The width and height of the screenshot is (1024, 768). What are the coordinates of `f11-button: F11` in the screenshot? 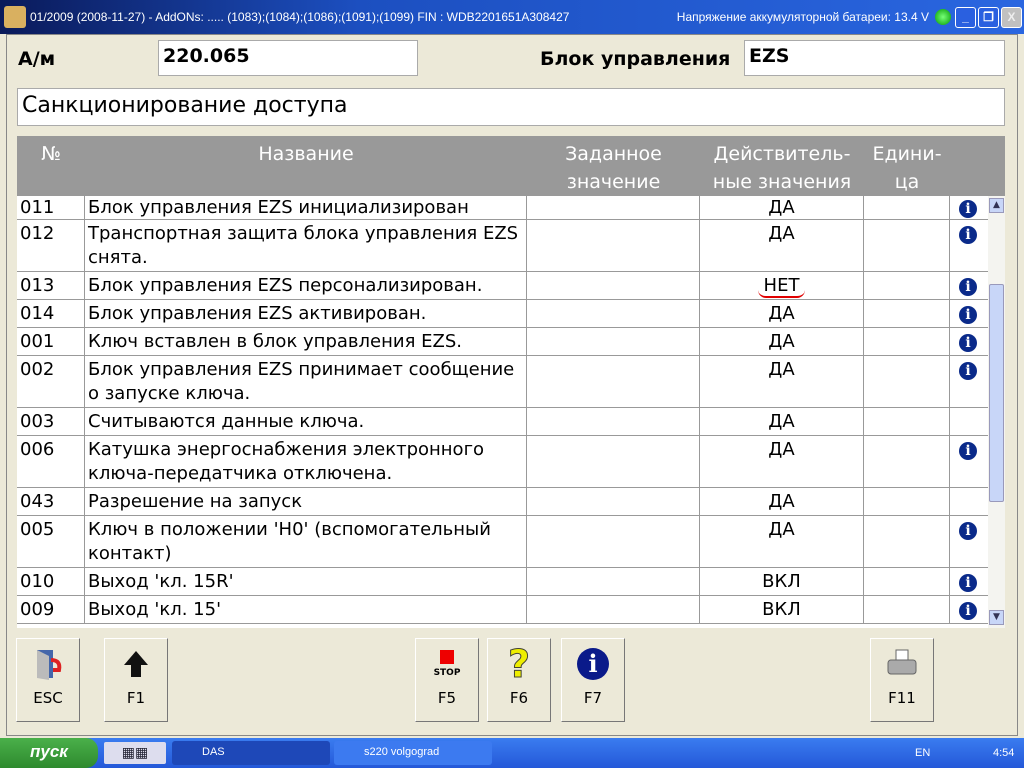 It's located at (902, 680).